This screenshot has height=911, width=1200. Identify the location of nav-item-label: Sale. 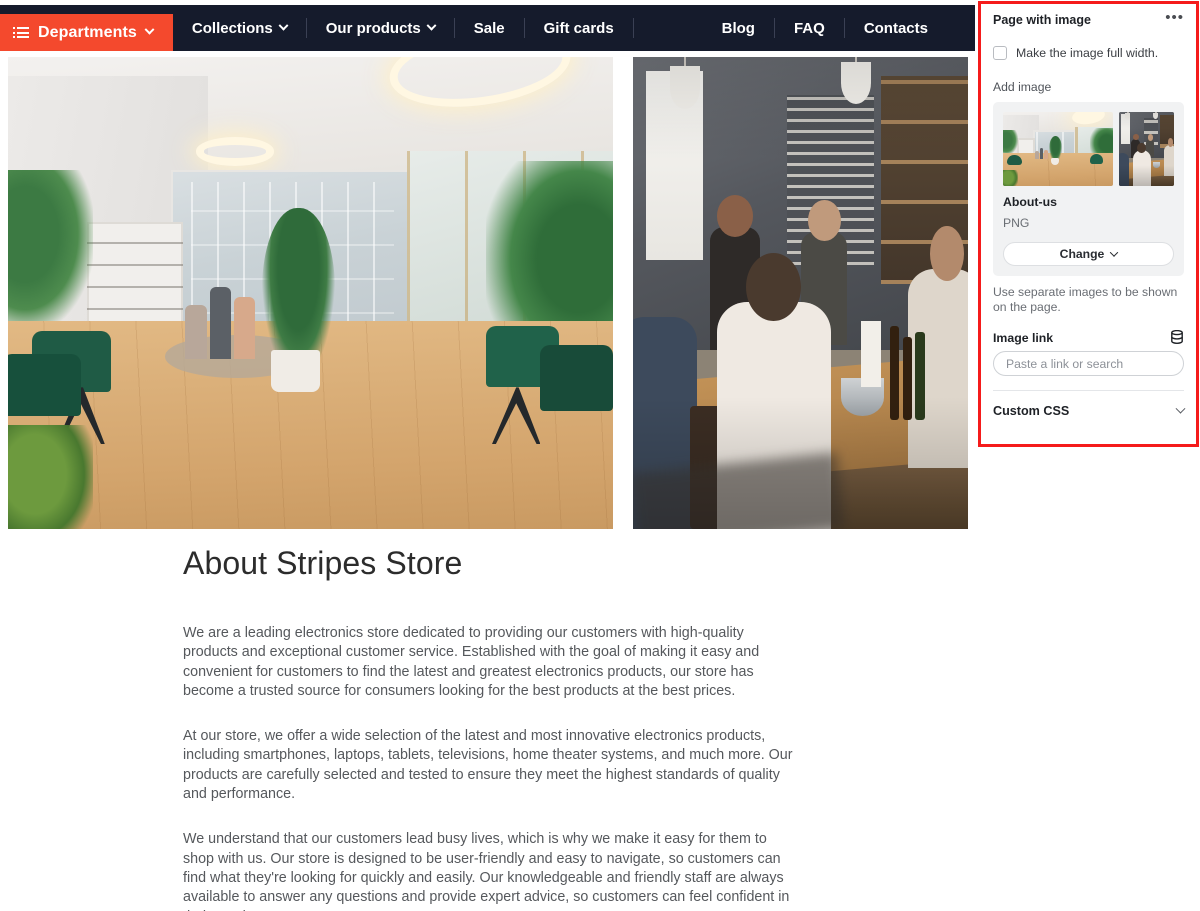
(489, 28).